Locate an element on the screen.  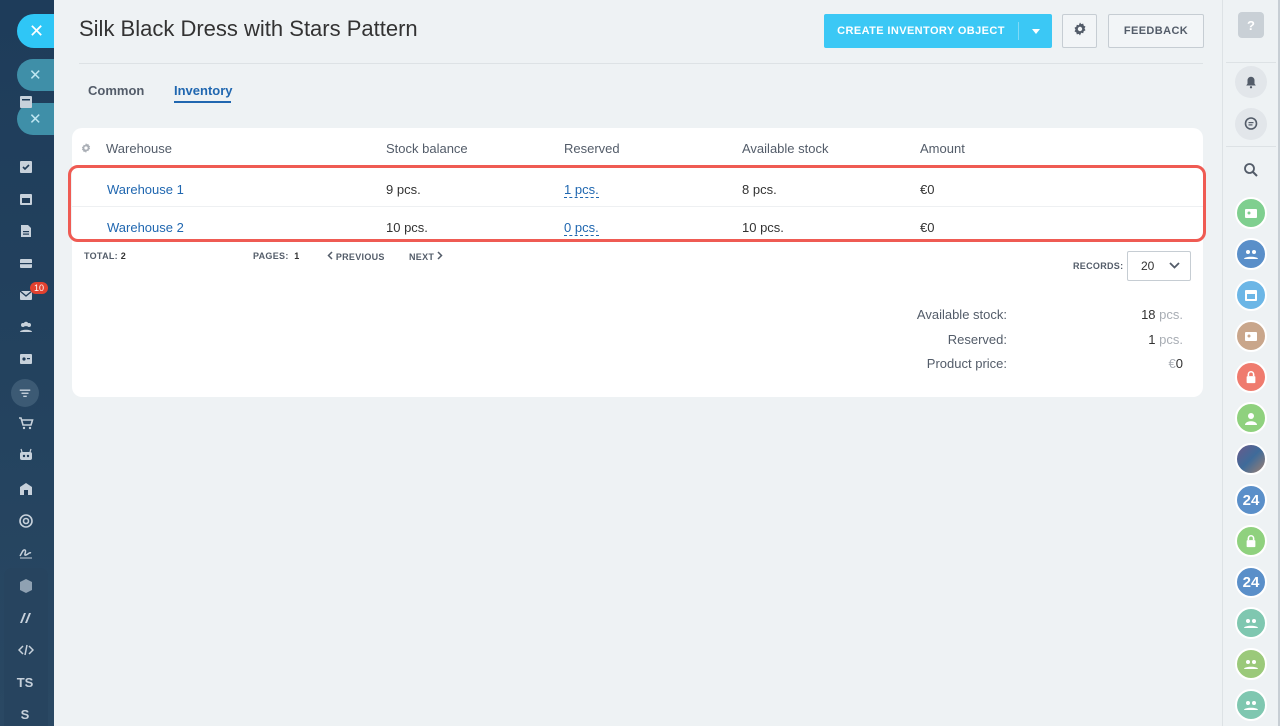
summary-reserved-number: 1 is located at coordinates (1152, 339).